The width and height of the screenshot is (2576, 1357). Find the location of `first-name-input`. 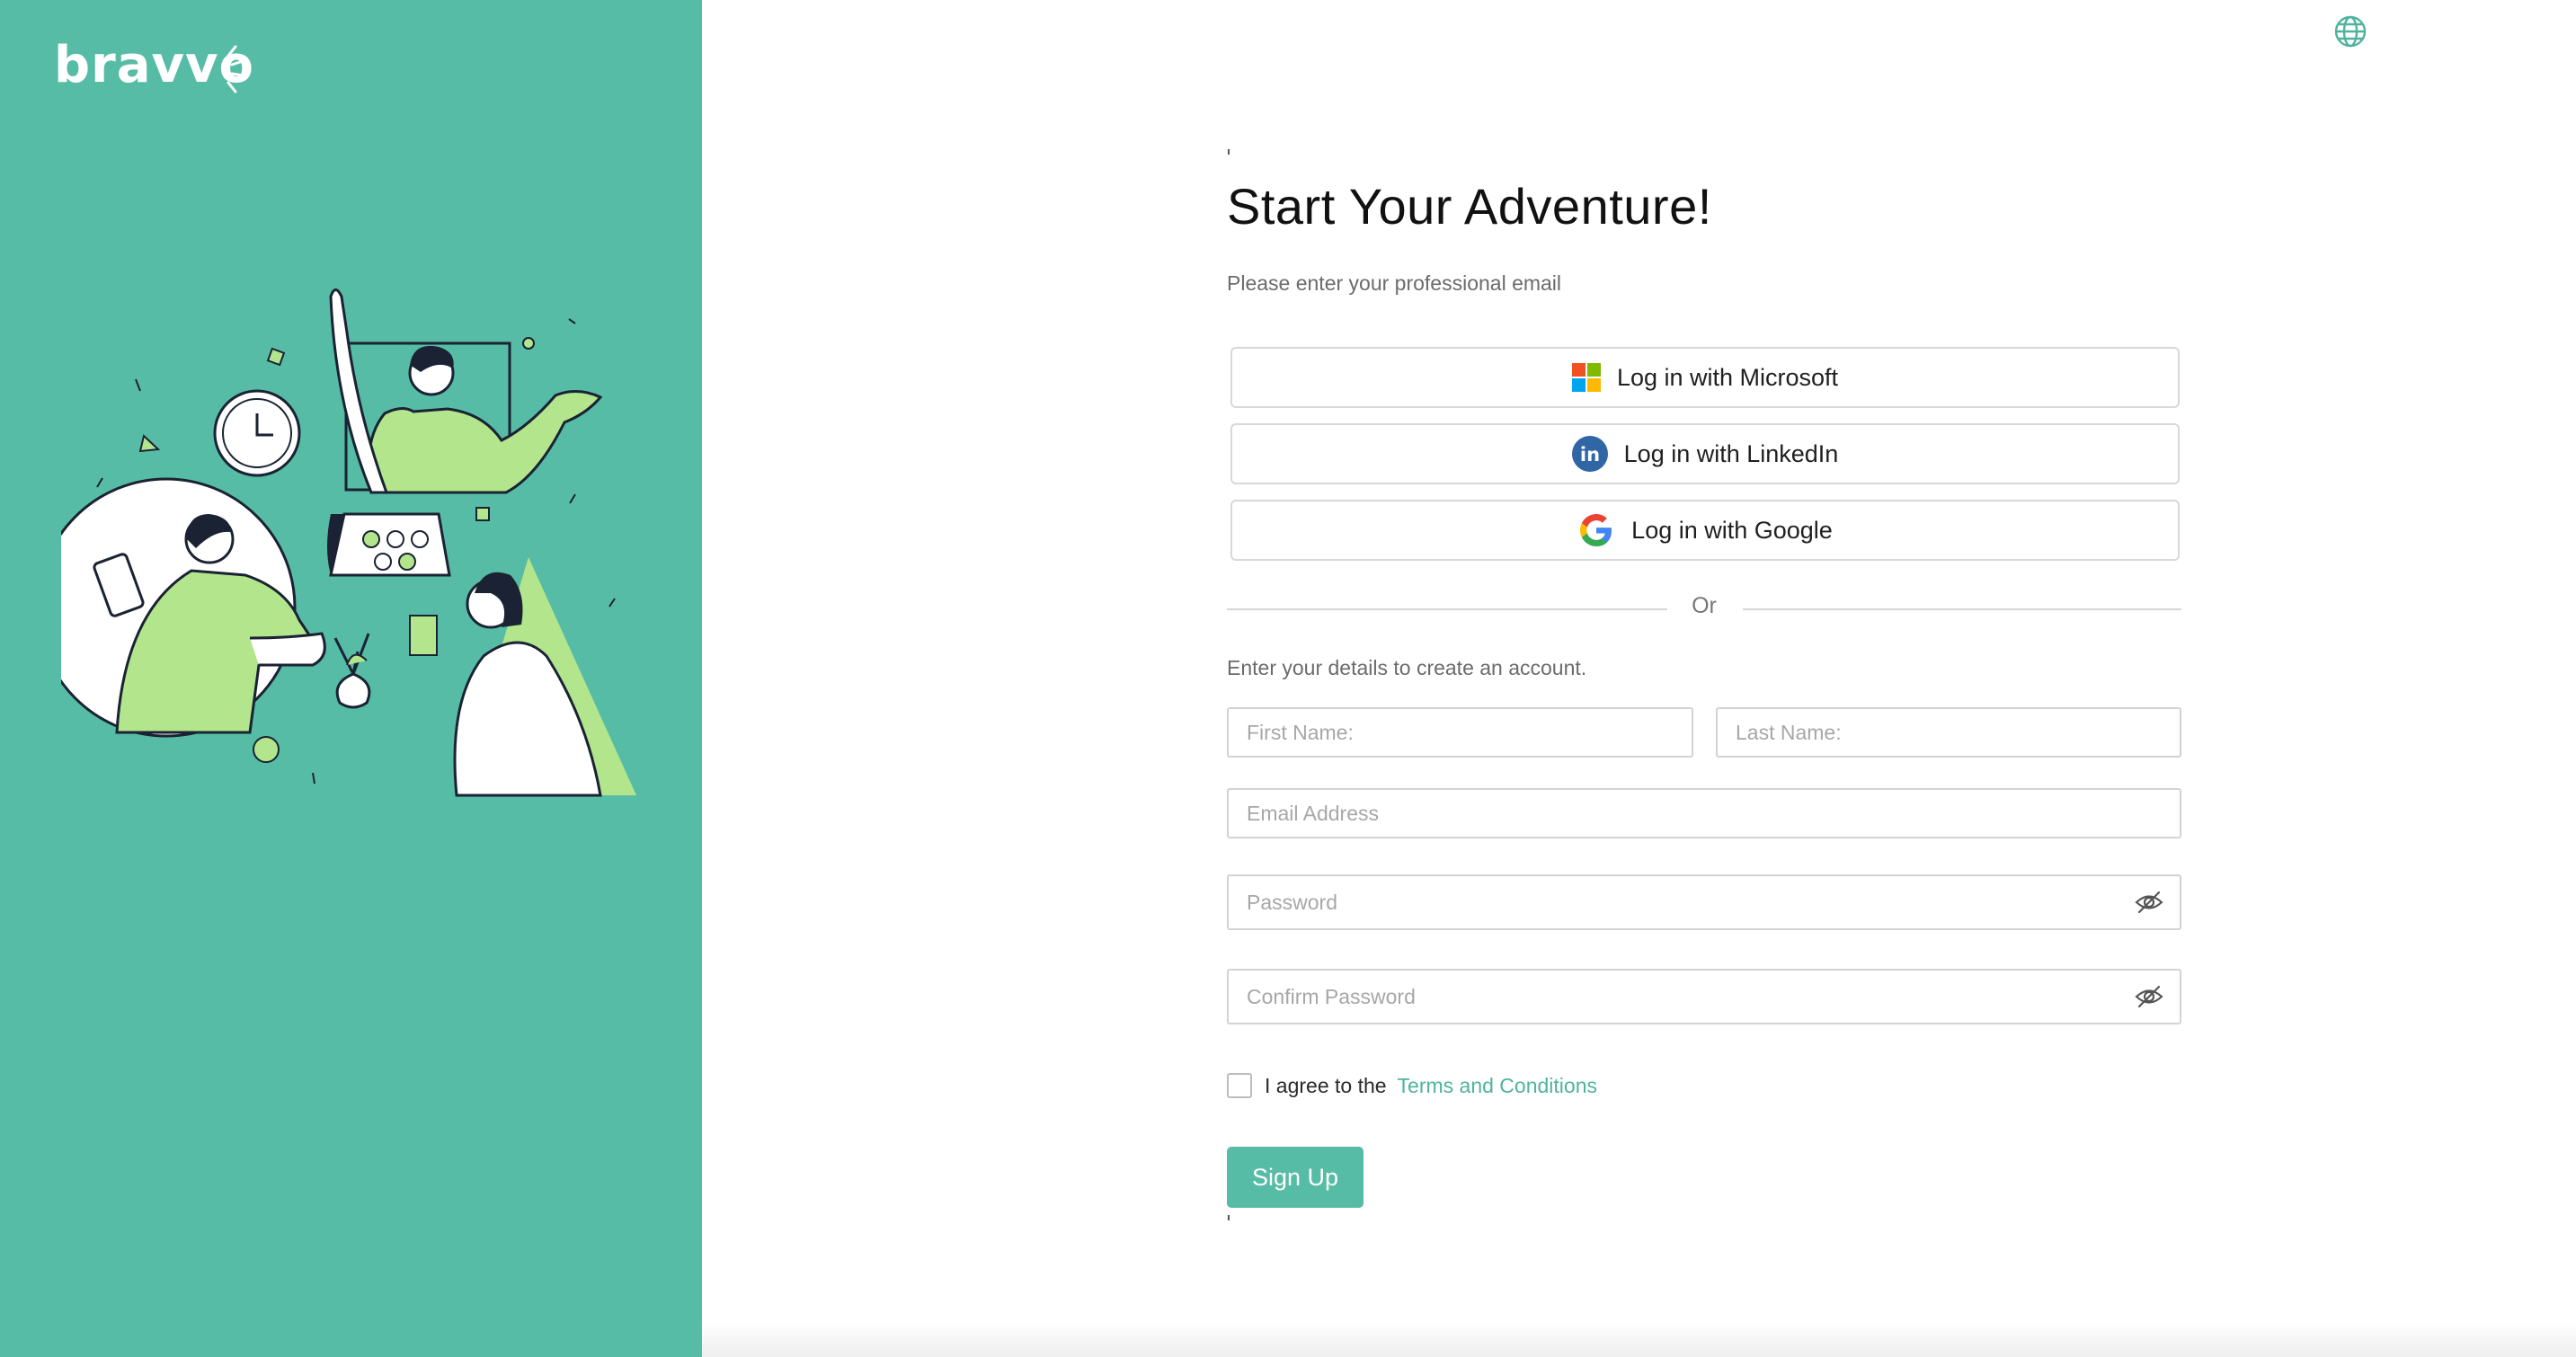

first-name-input is located at coordinates (1460, 732).